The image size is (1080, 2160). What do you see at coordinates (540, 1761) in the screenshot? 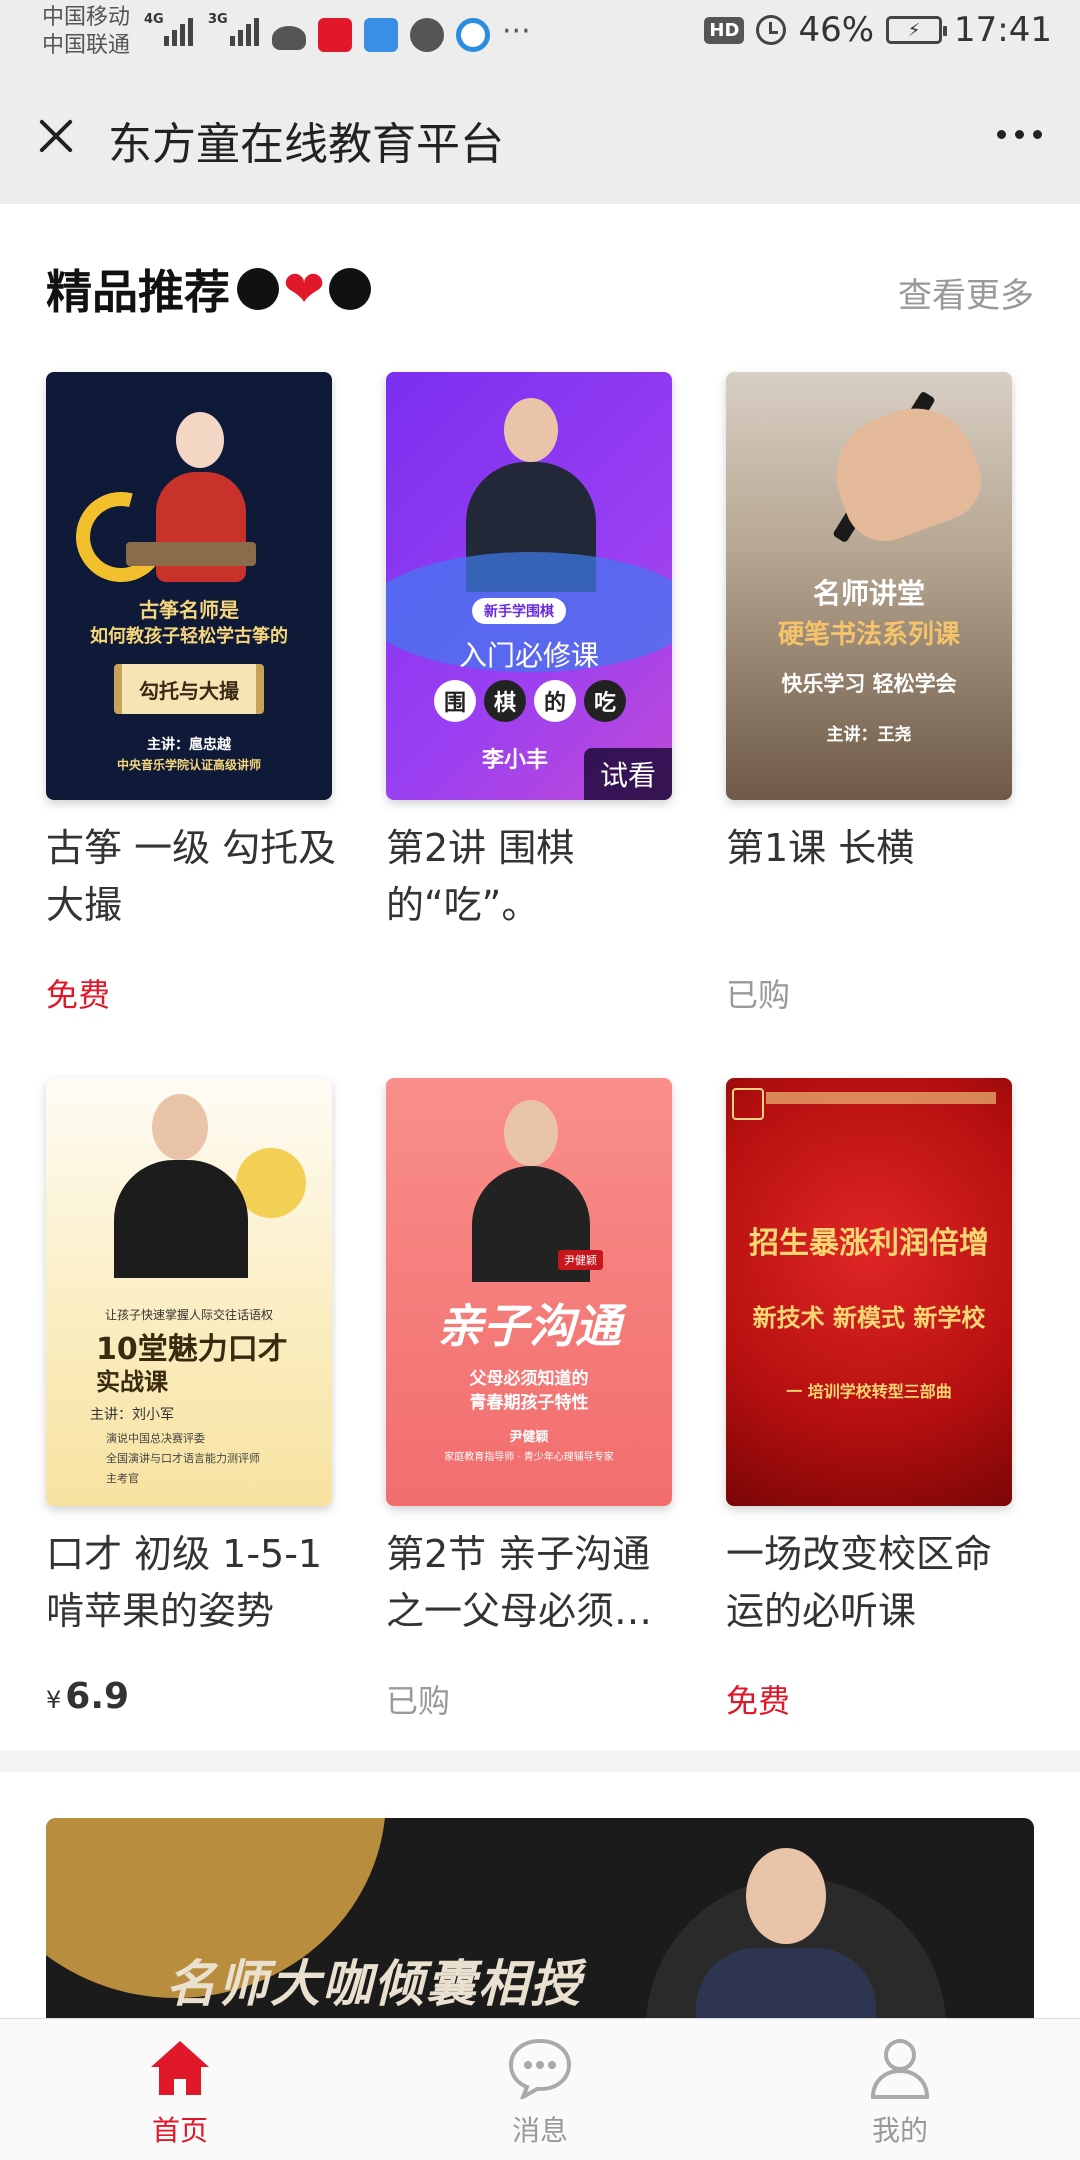
I see `section-divider` at bounding box center [540, 1761].